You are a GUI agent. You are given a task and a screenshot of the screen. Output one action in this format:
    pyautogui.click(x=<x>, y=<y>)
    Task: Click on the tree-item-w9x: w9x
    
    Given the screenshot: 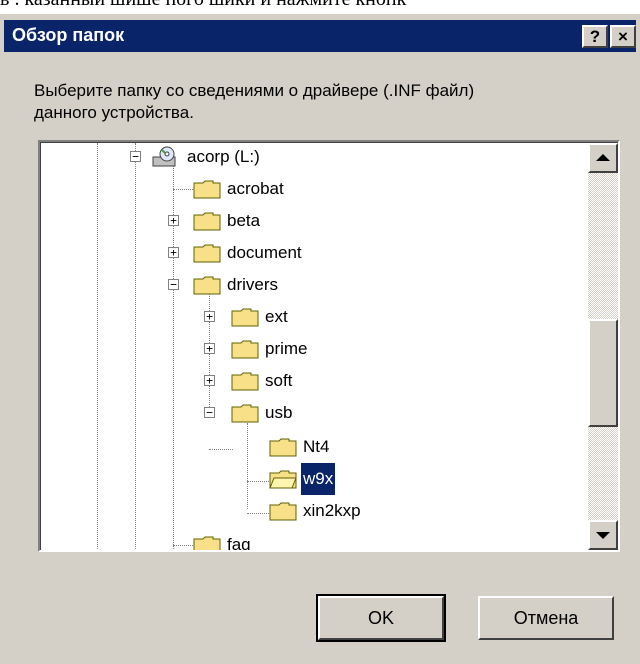 What is the action you would take?
    pyautogui.click(x=316, y=479)
    